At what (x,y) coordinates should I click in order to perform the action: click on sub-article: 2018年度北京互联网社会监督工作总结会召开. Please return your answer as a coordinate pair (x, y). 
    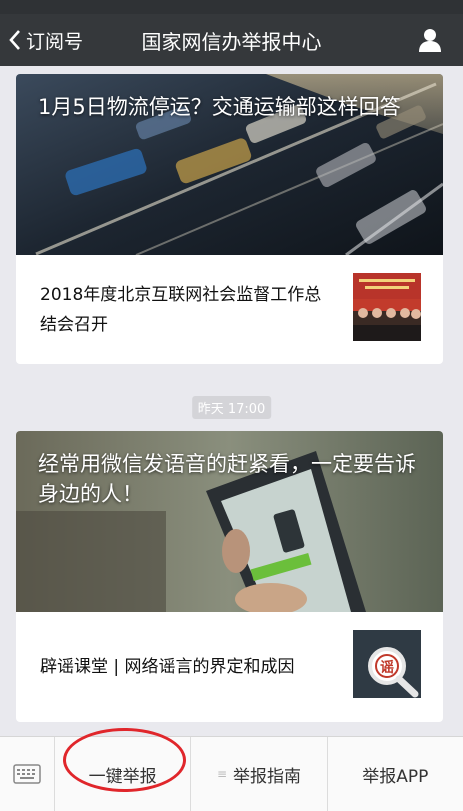
    Looking at the image, I should click on (229, 309).